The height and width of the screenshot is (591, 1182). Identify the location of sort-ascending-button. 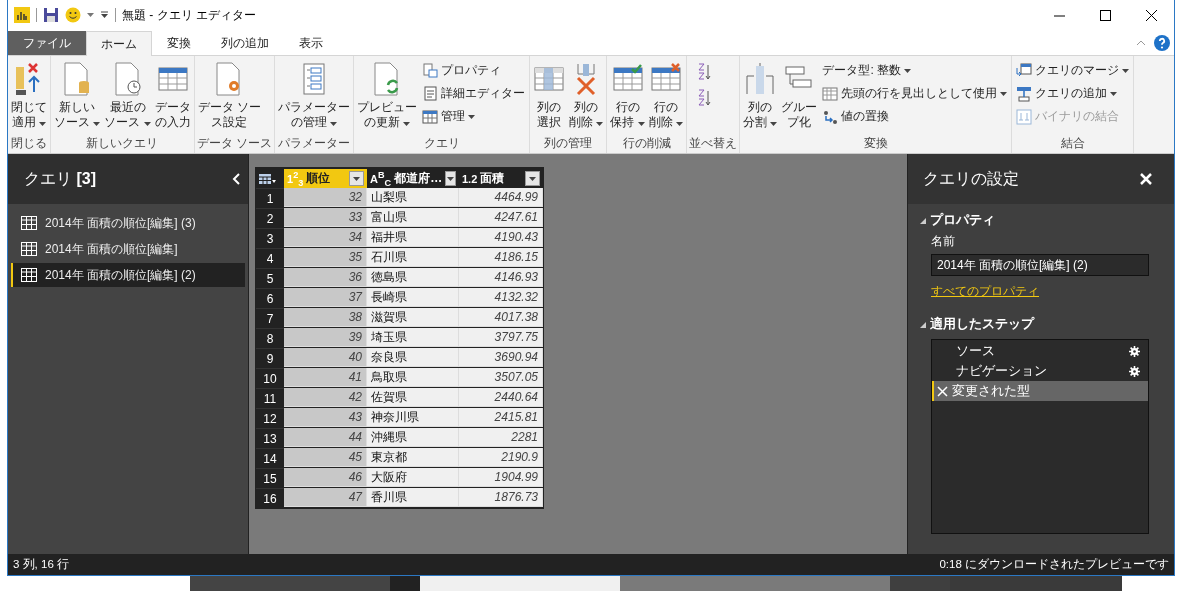
(704, 72).